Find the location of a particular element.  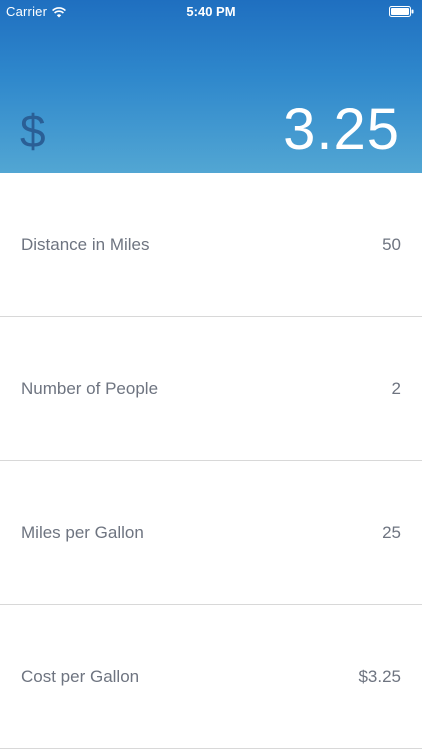

battery-icon is located at coordinates (401, 11).